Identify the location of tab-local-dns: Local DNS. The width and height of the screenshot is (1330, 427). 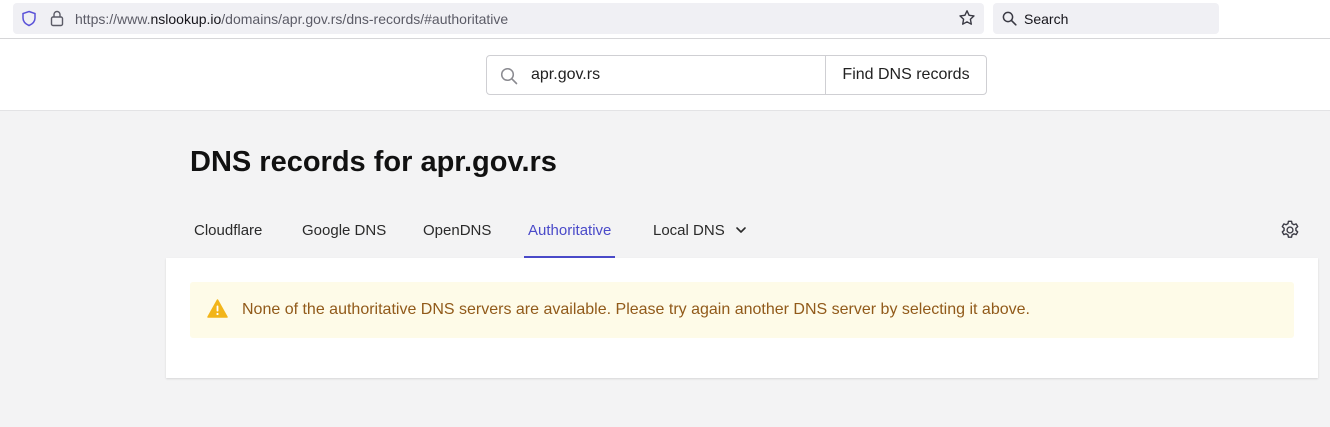
(700, 235).